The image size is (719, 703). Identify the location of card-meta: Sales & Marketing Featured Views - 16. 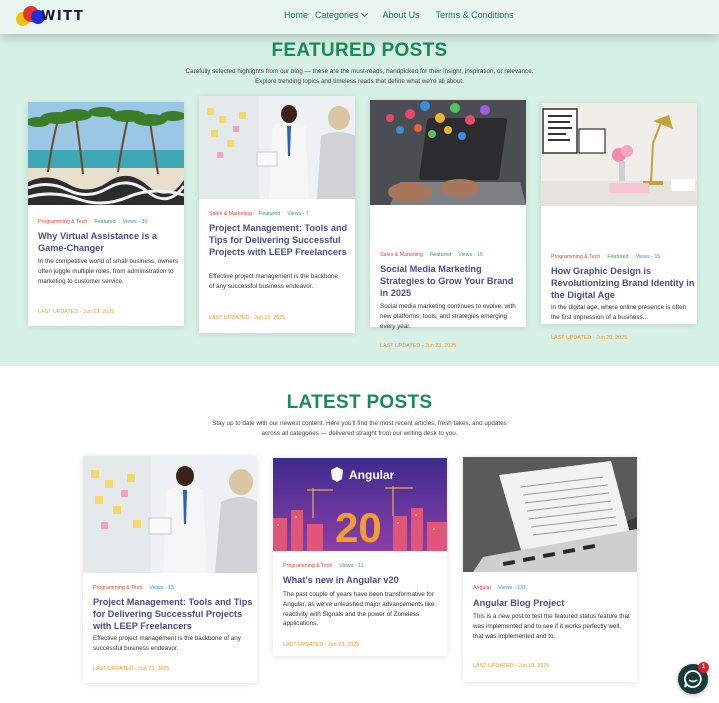
(435, 255).